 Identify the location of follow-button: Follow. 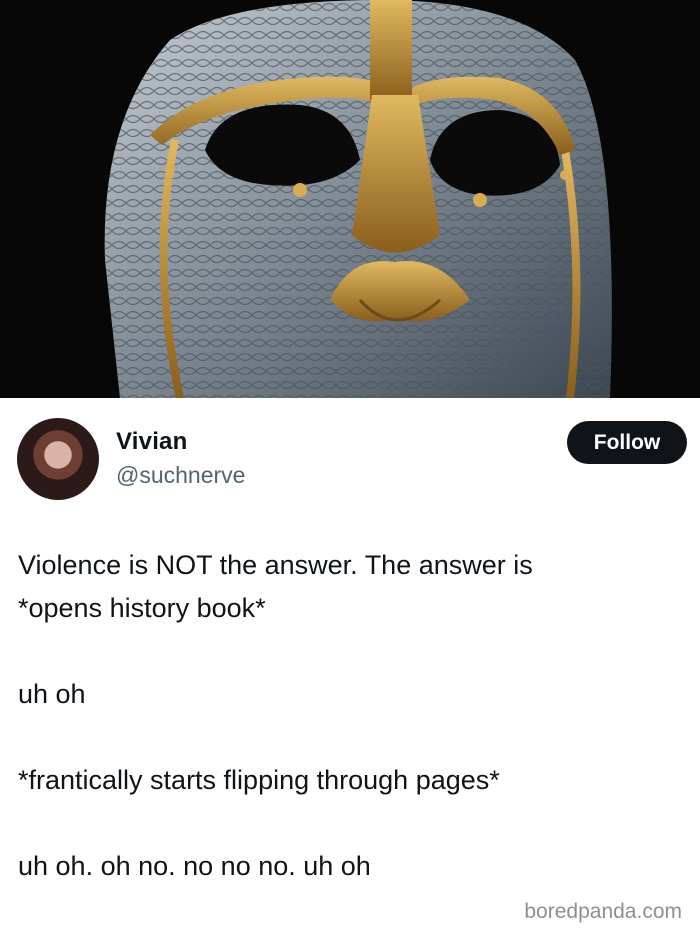
(627, 442).